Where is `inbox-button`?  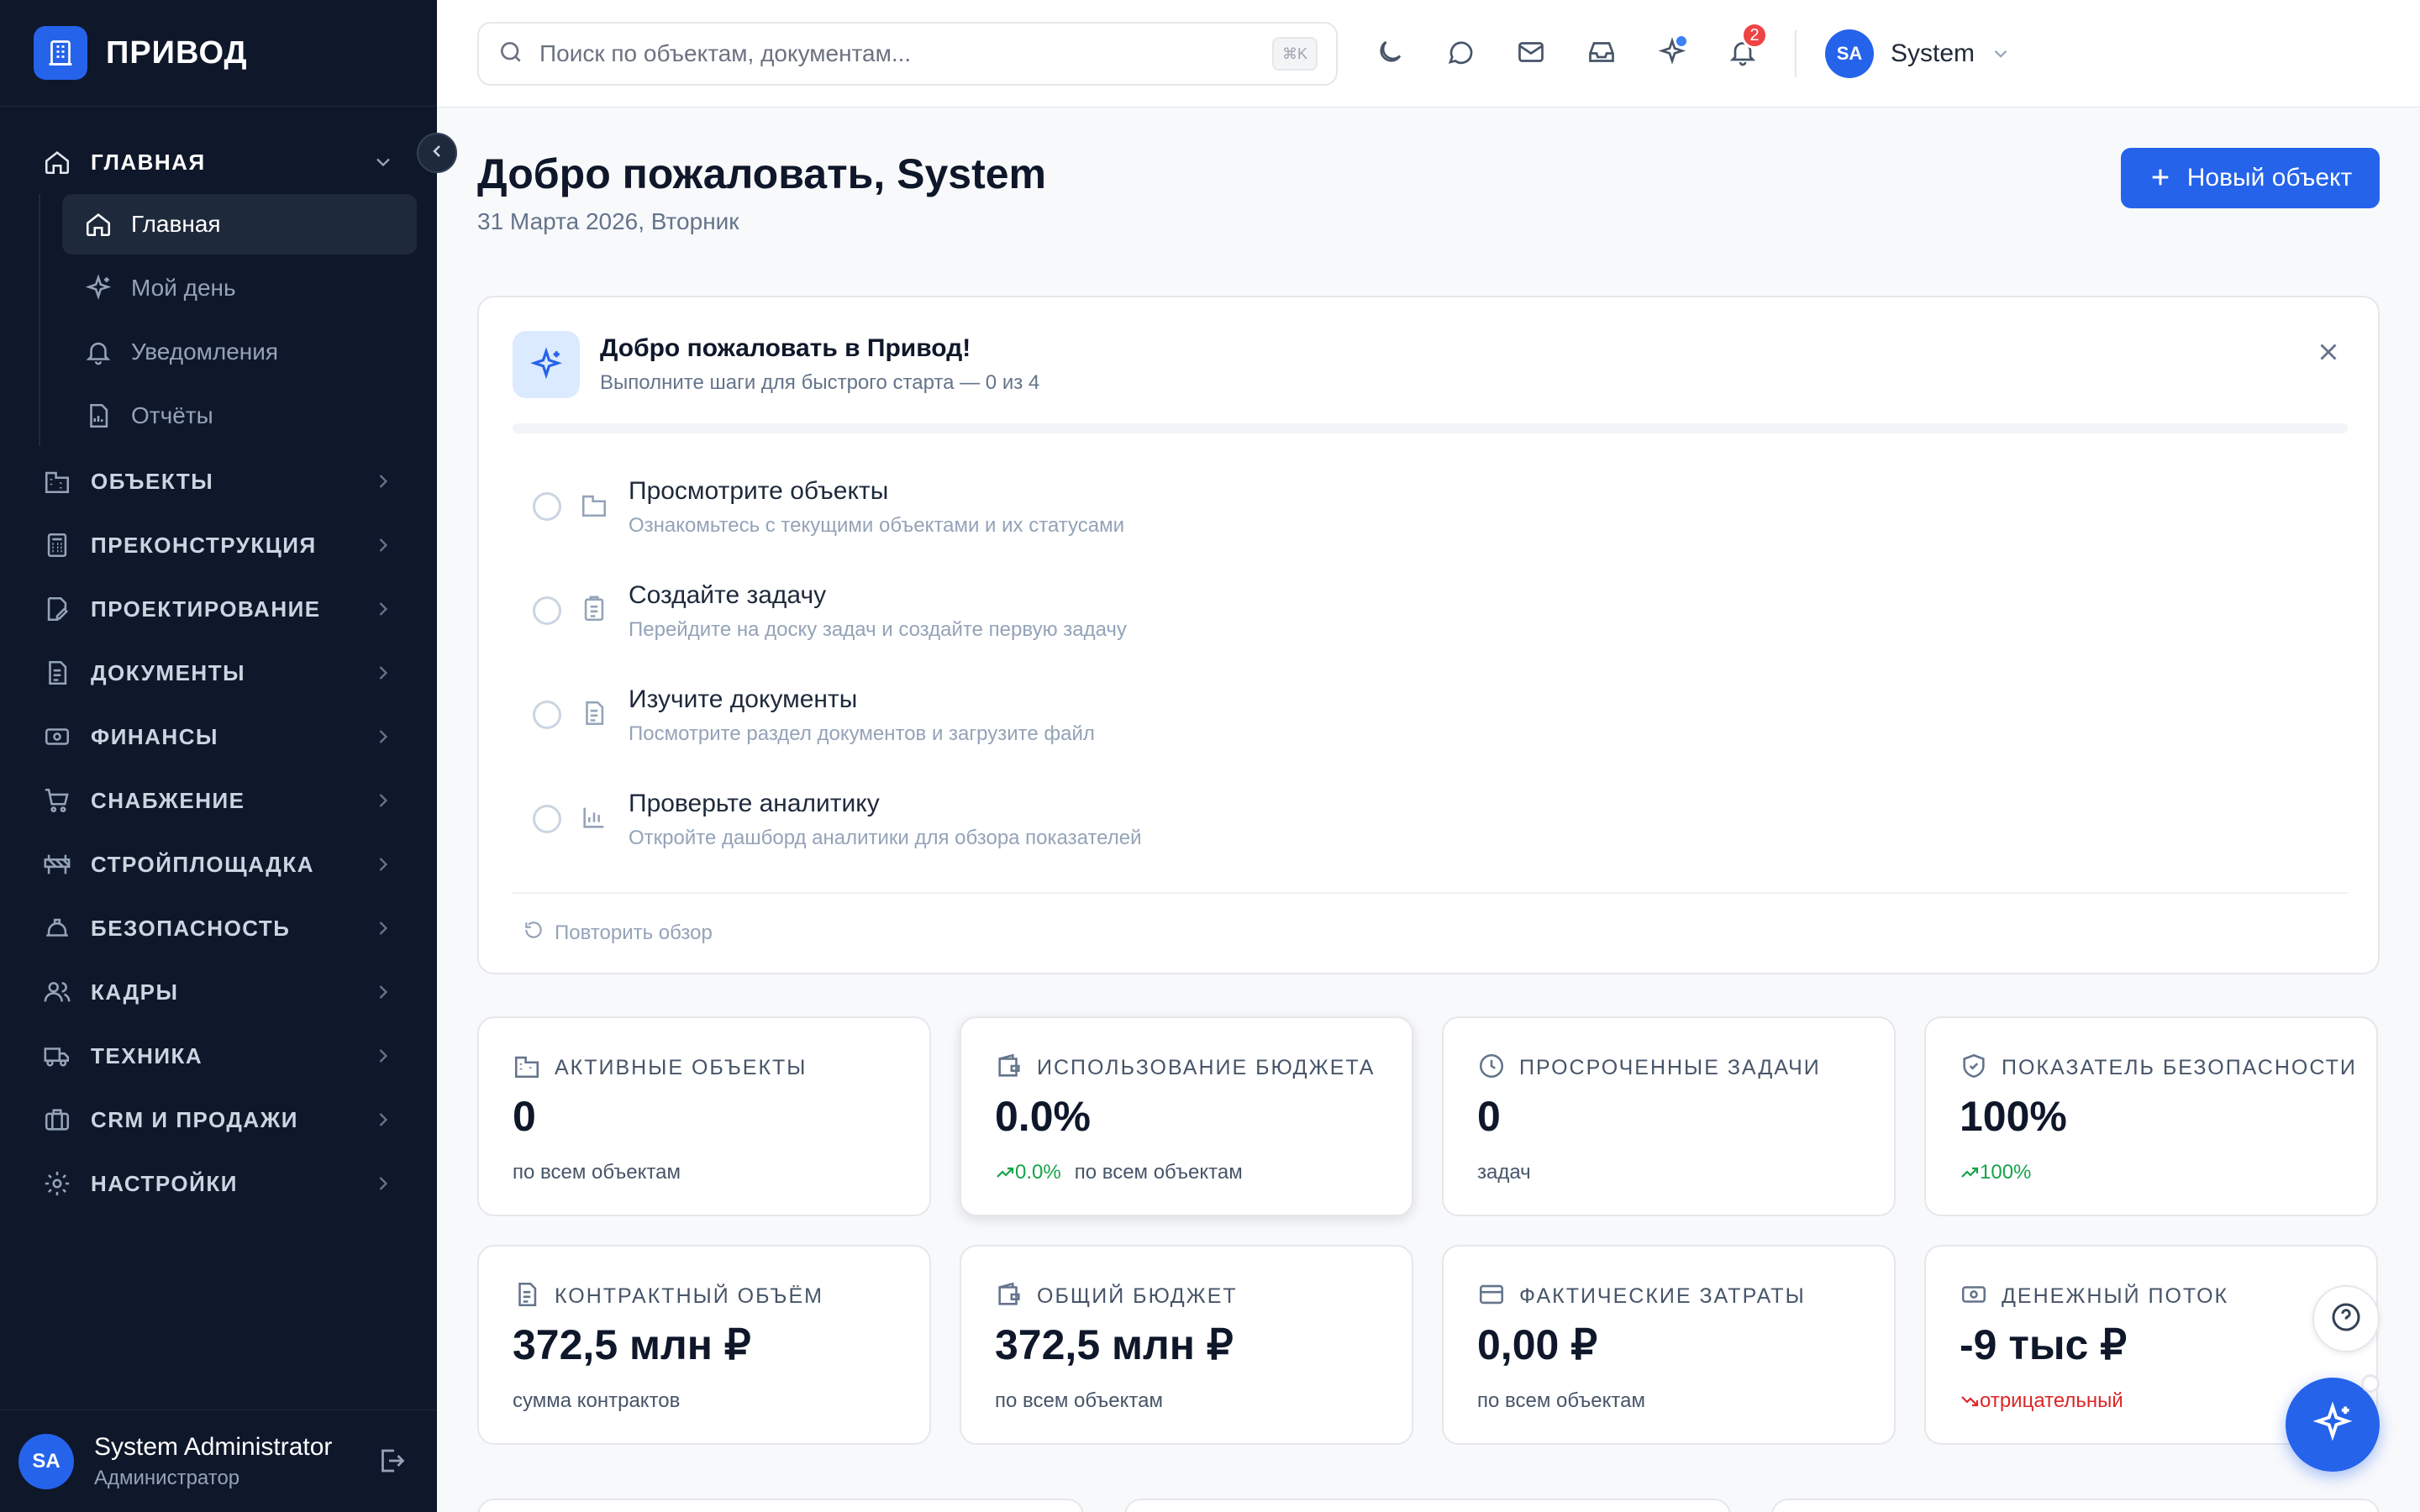 inbox-button is located at coordinates (1601, 54).